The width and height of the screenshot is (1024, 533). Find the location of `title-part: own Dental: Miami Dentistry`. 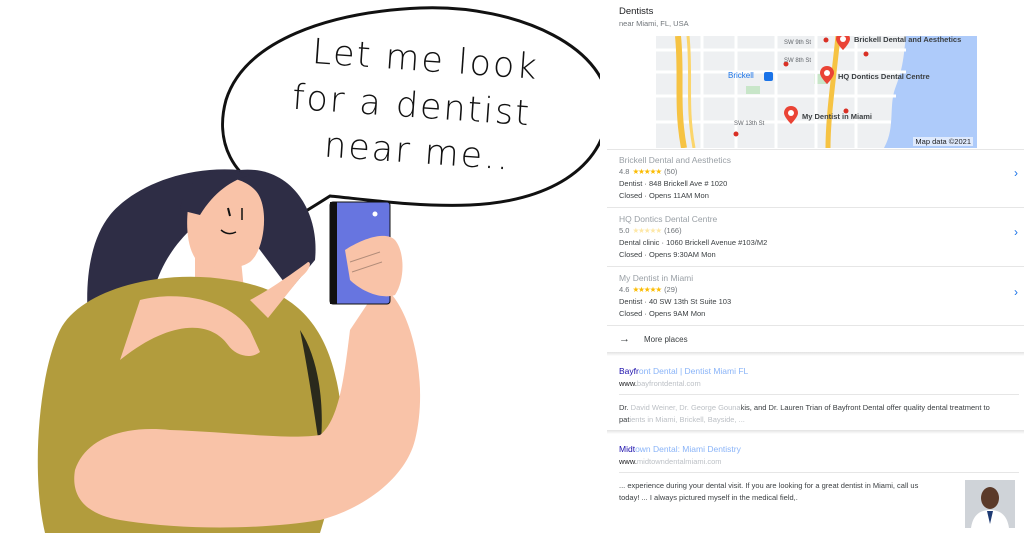

title-part: own Dental: Miami Dentistry is located at coordinates (688, 449).